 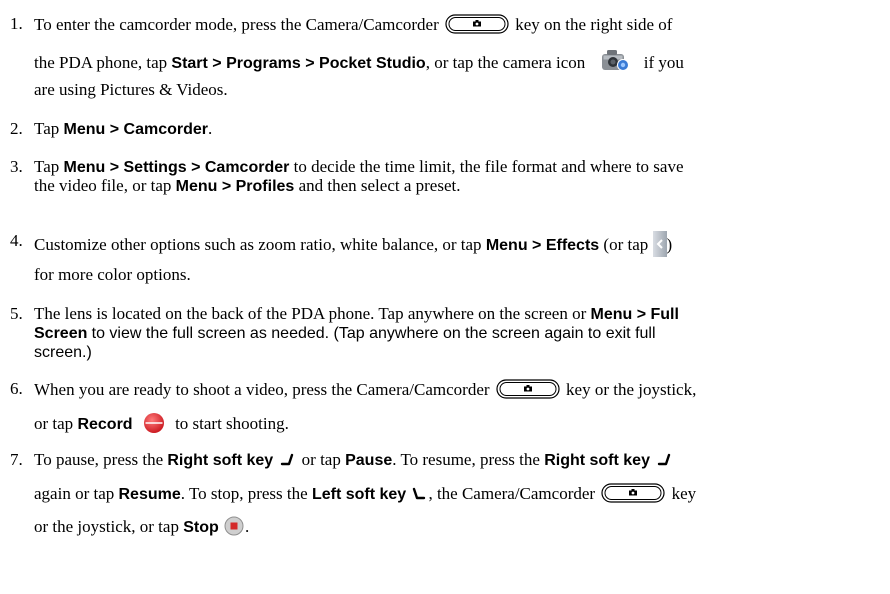 What do you see at coordinates (149, 494) in the screenshot?
I see `resume-label: Resume` at bounding box center [149, 494].